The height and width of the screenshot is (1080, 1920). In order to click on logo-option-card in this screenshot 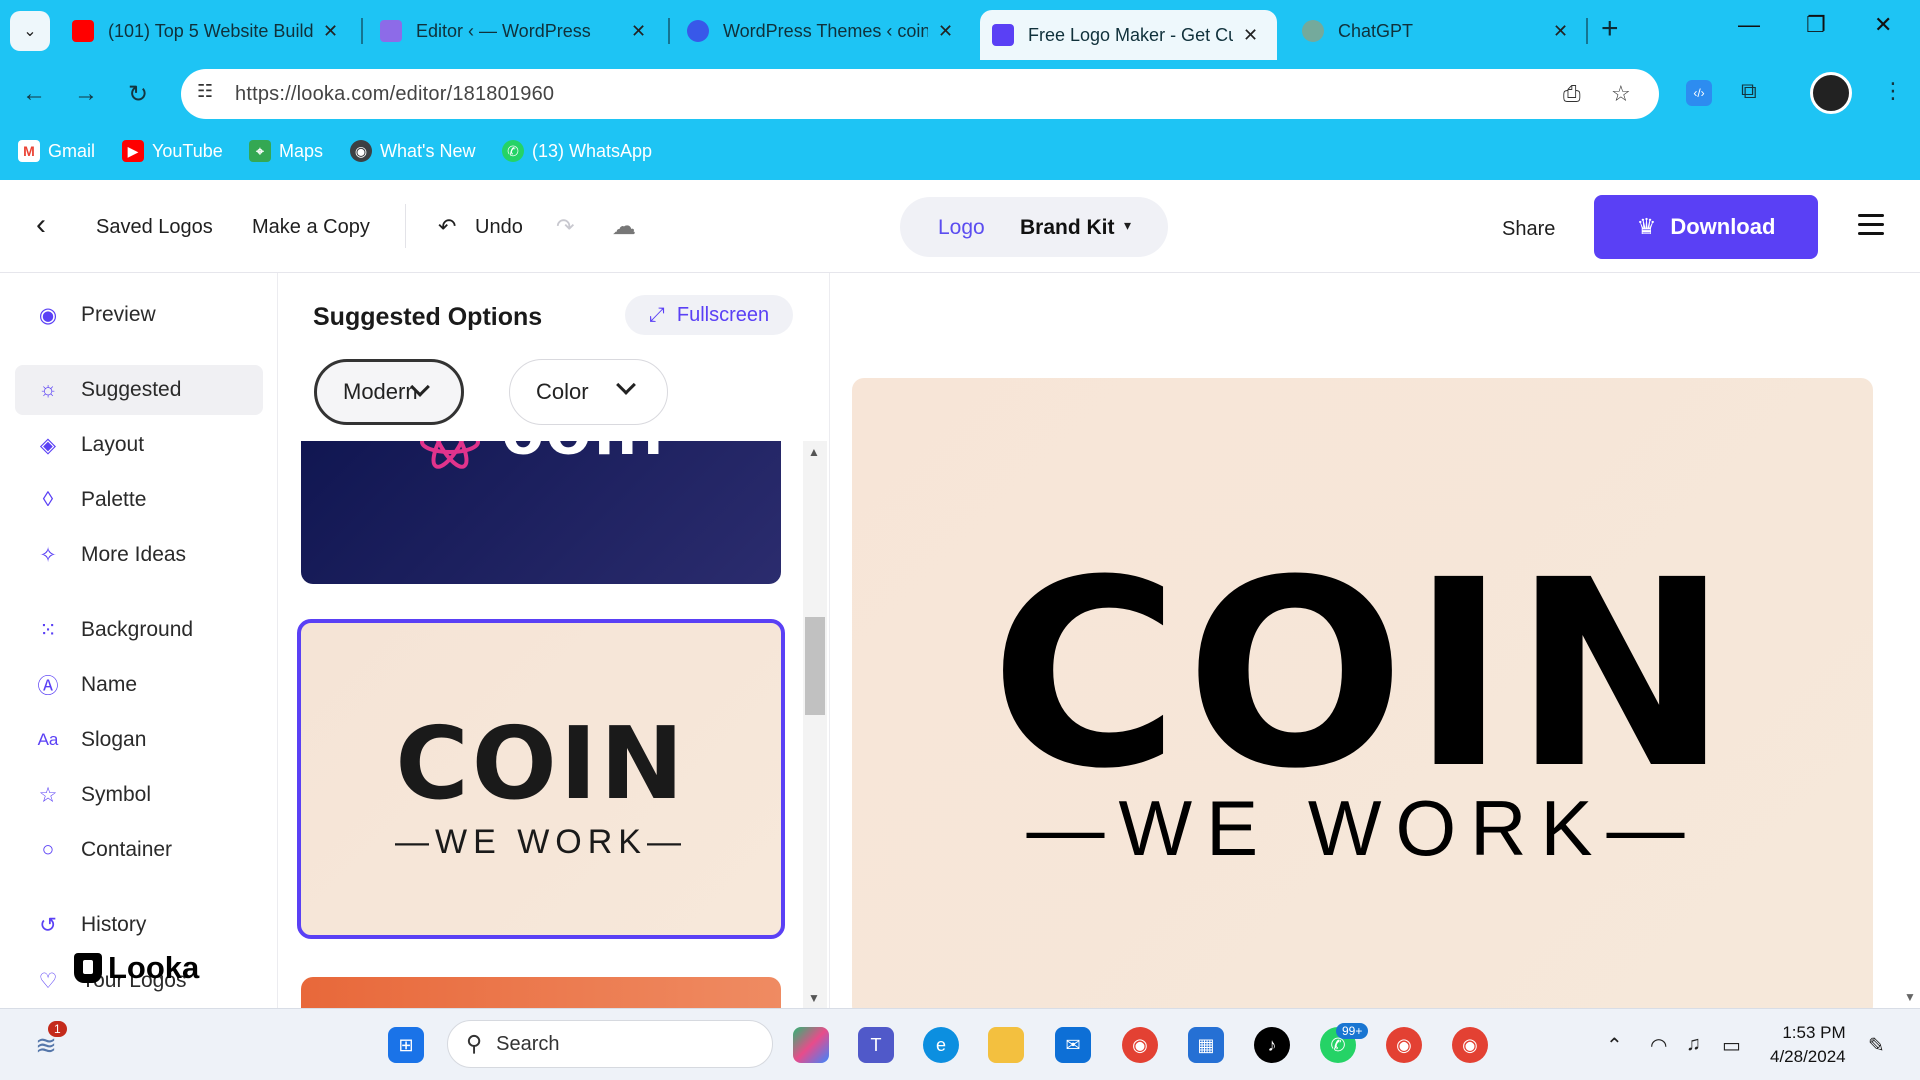, I will do `click(541, 992)`.